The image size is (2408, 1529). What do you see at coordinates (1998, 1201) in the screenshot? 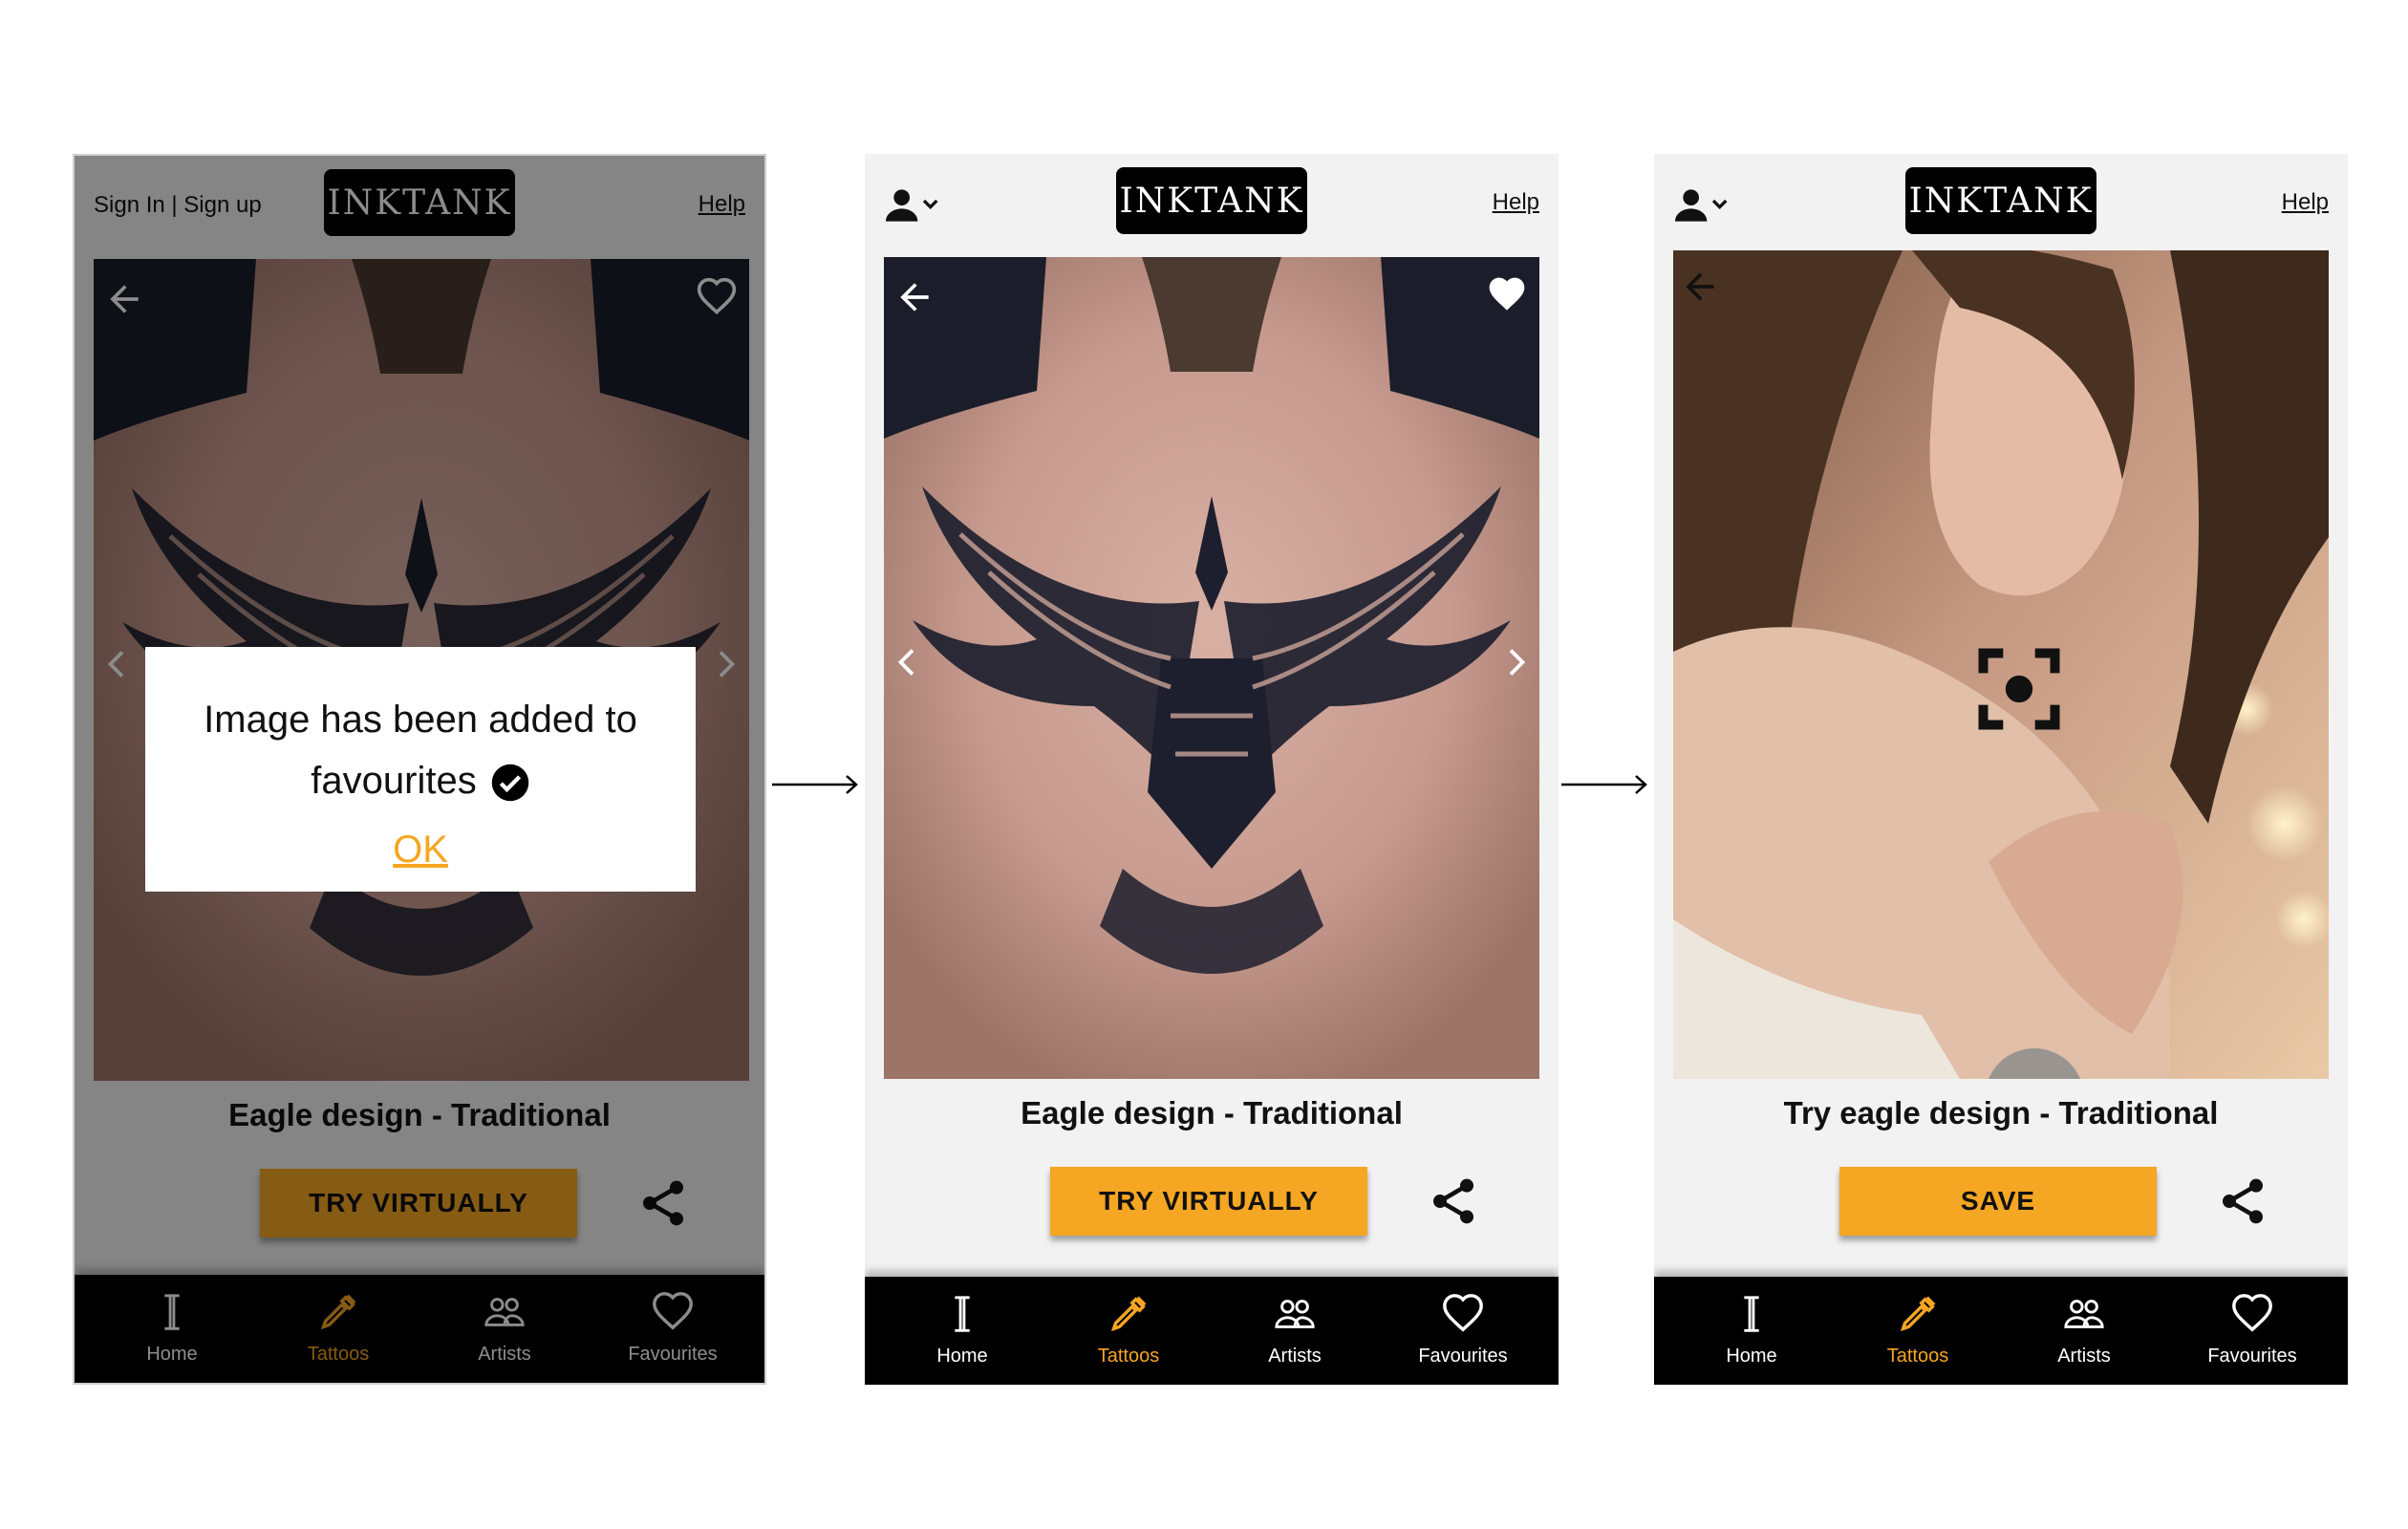
I see `save-button: SAVE` at bounding box center [1998, 1201].